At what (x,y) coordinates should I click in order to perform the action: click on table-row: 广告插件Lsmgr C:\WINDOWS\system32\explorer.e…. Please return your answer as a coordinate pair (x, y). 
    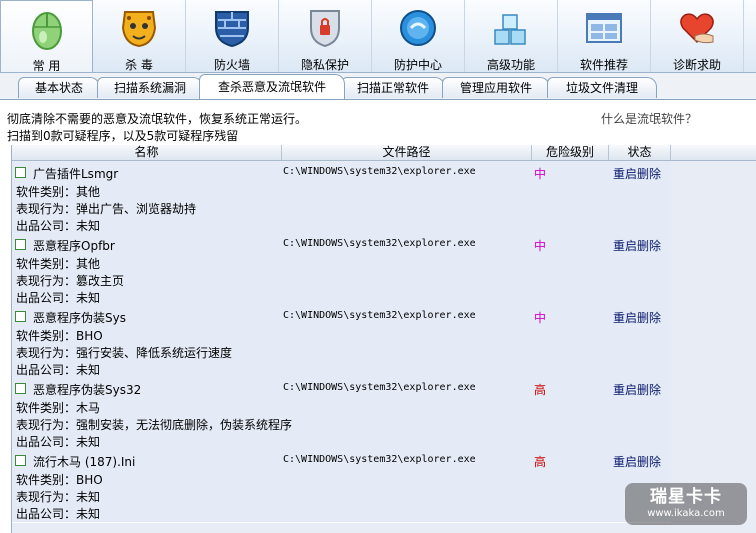
    Looking at the image, I should click on (341, 198).